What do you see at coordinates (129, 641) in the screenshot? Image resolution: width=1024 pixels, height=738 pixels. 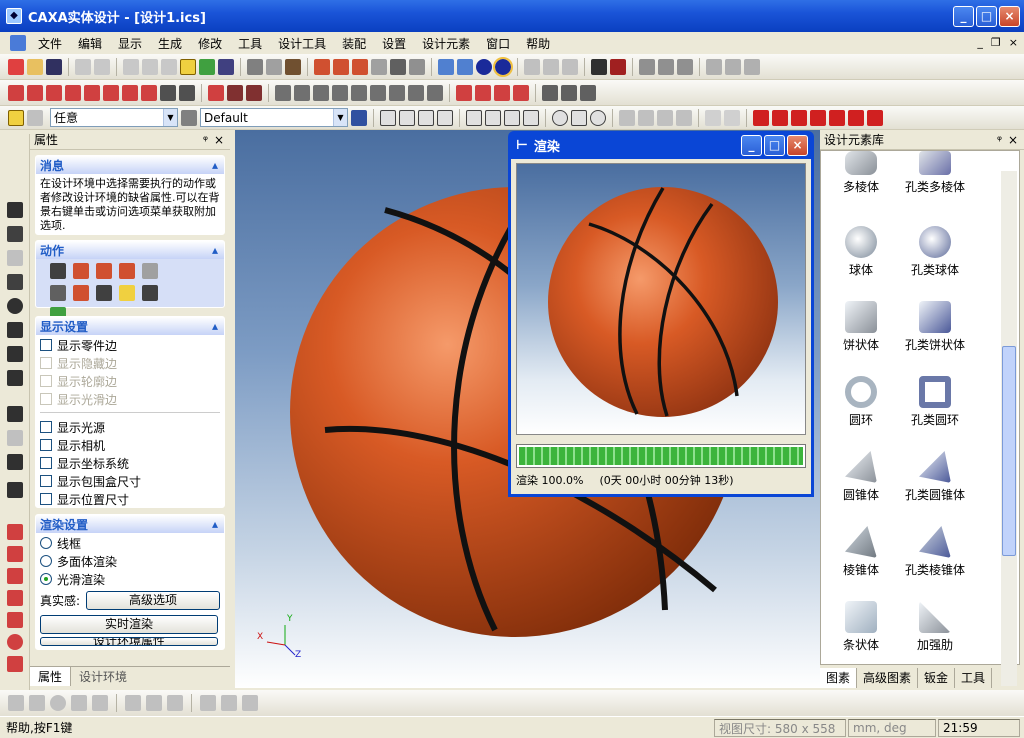 I see `environment-properties-button: 设计环境属性` at bounding box center [129, 641].